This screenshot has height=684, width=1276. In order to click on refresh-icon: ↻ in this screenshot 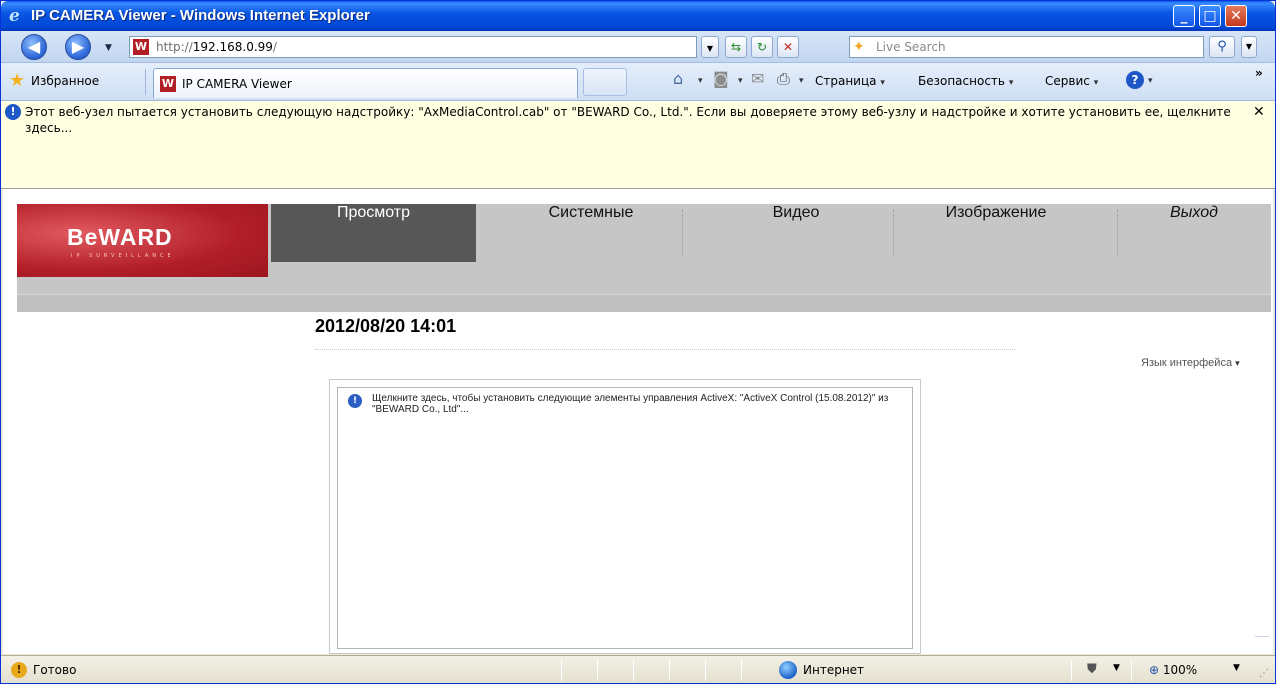, I will do `click(762, 47)`.